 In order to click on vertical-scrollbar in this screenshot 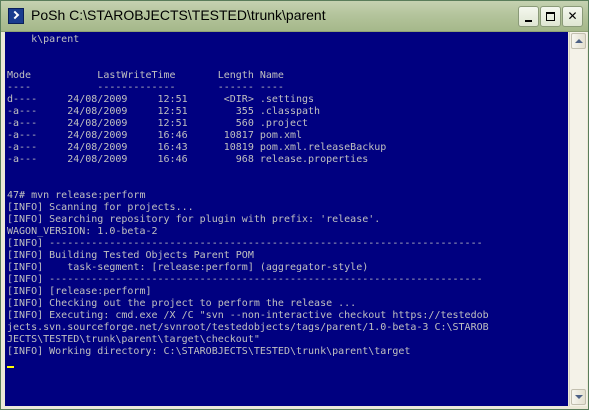, I will do `click(578, 219)`.